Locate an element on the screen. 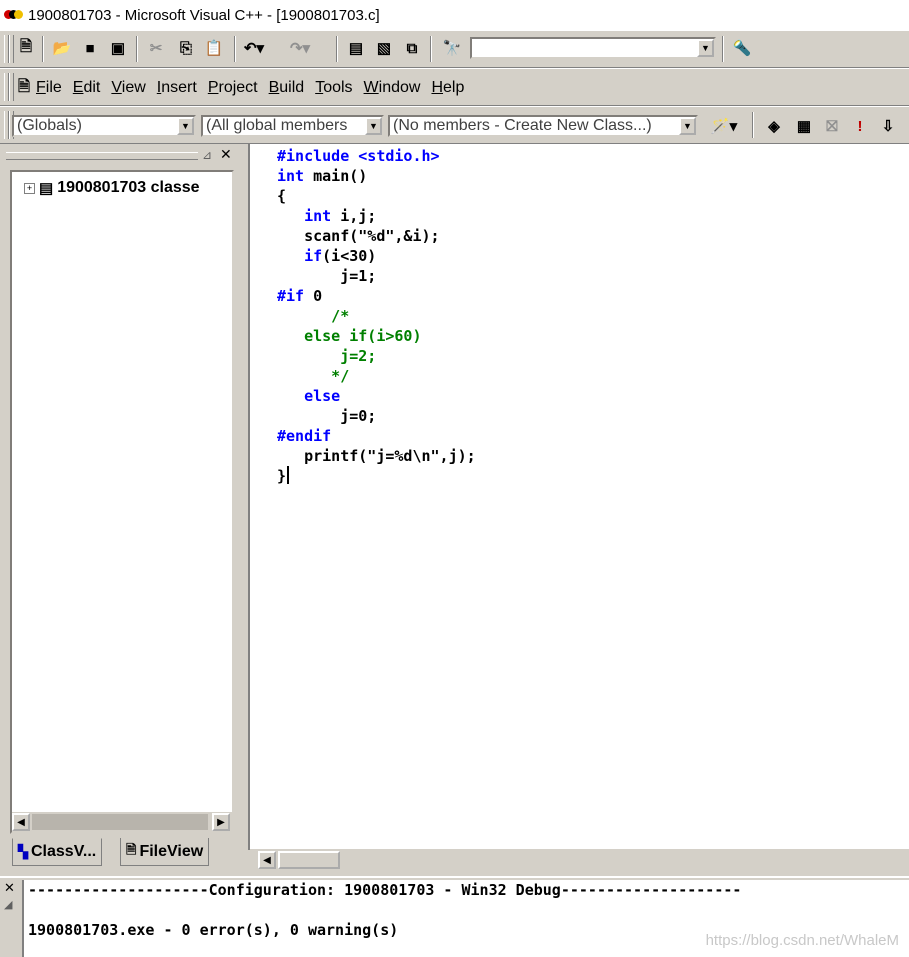  find-in-files-icon: 🔭 is located at coordinates (452, 48).